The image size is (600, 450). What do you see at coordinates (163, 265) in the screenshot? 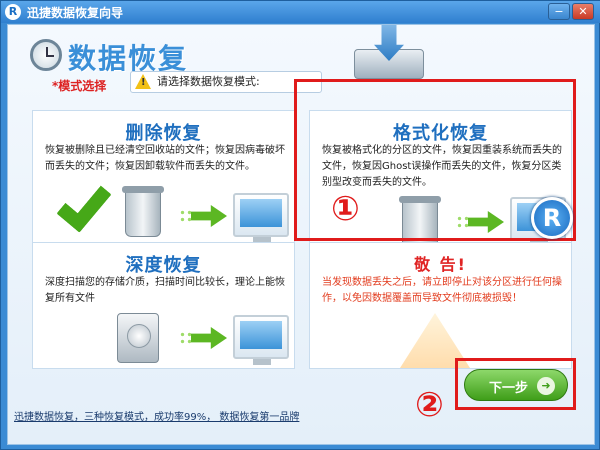
I see `deep-recovery-title: 深度恢复` at bounding box center [163, 265].